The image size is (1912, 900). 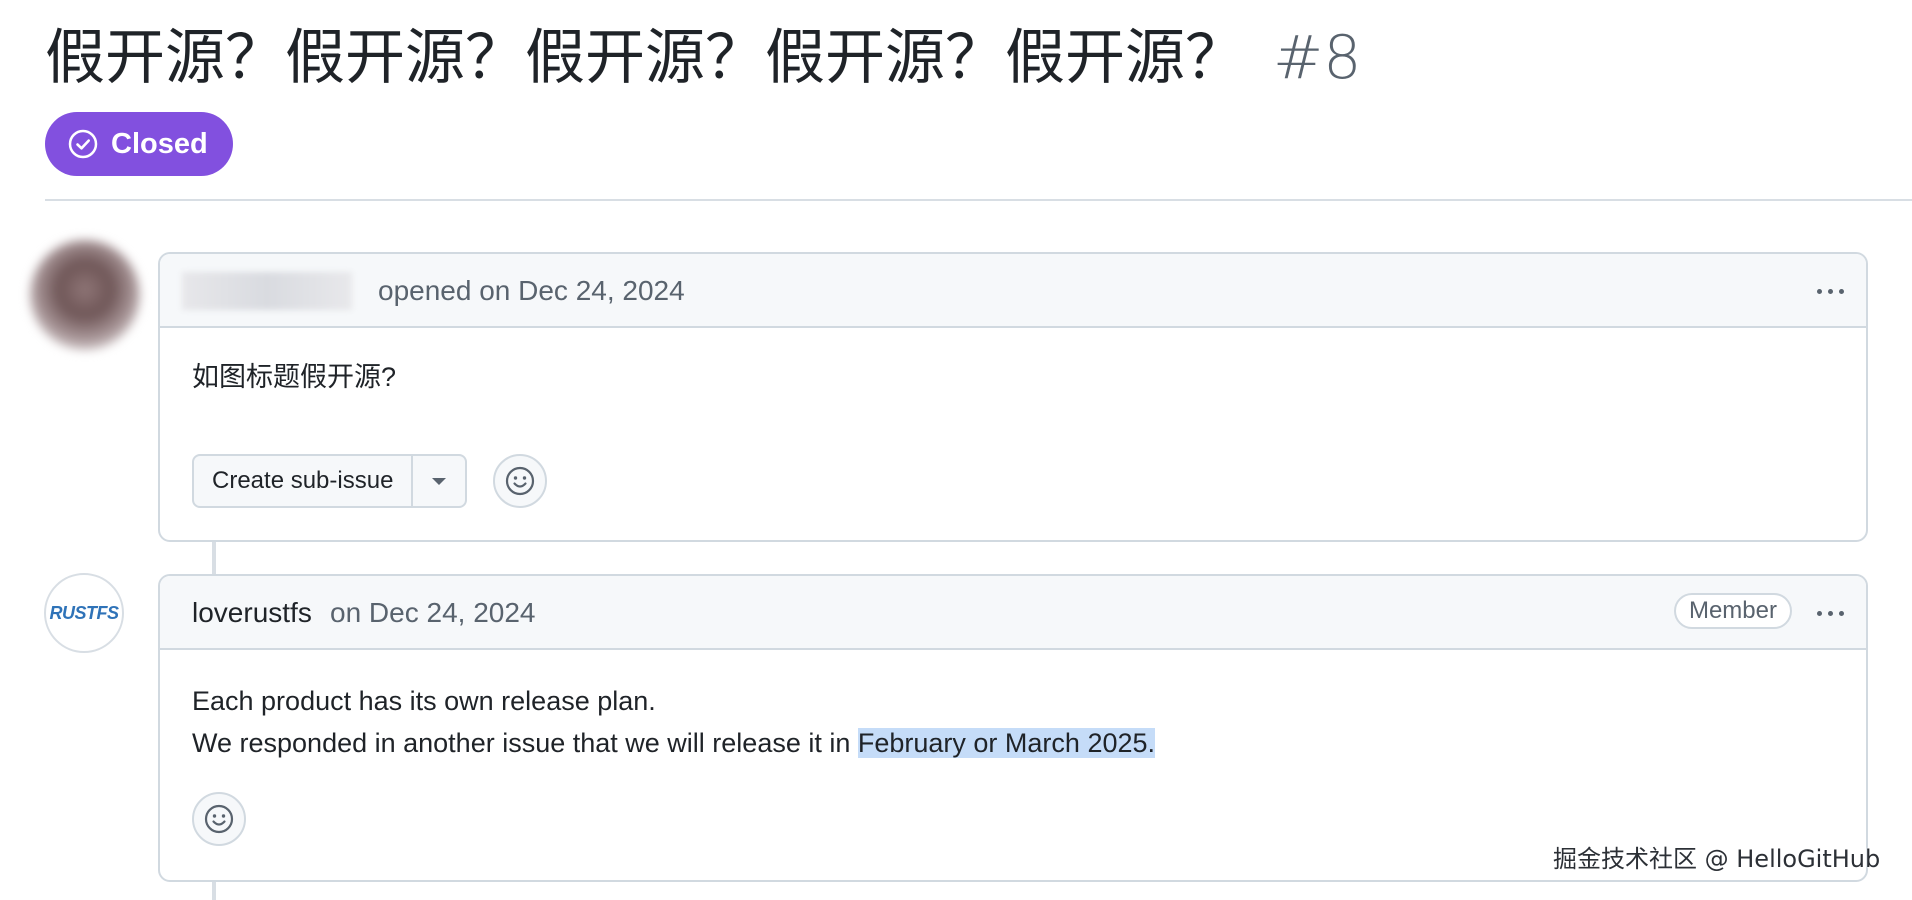 I want to click on opened-timestamp: opened on Dec 24, 2024, so click(x=531, y=291).